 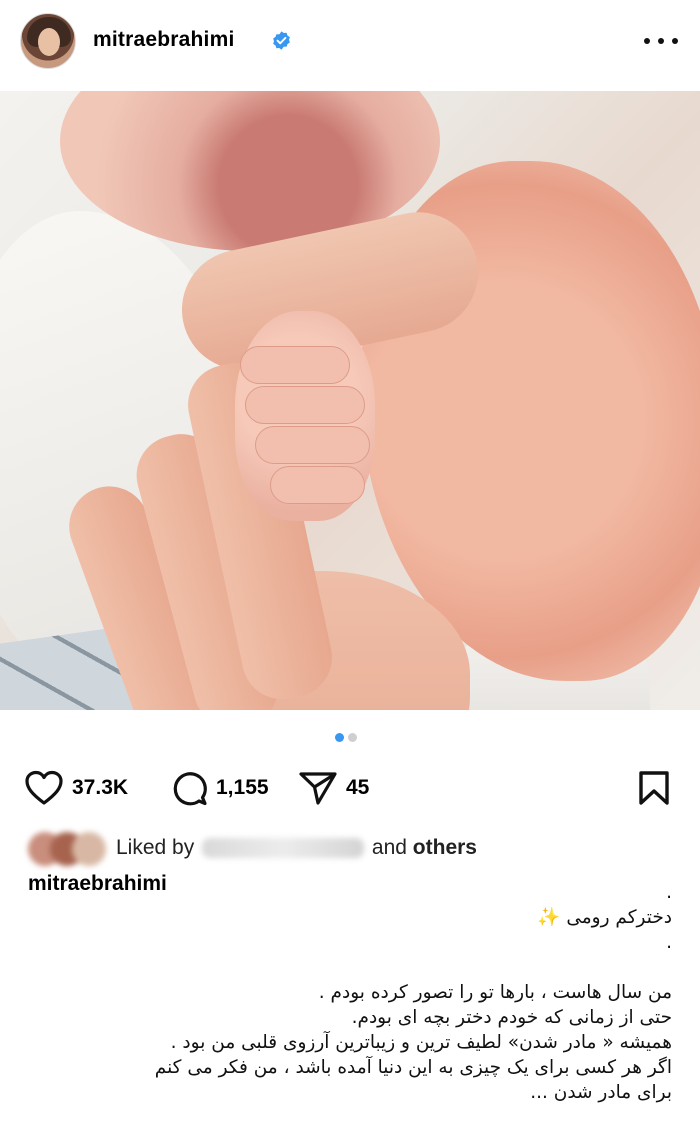 I want to click on post-username: mitraebrahimi, so click(x=163, y=40).